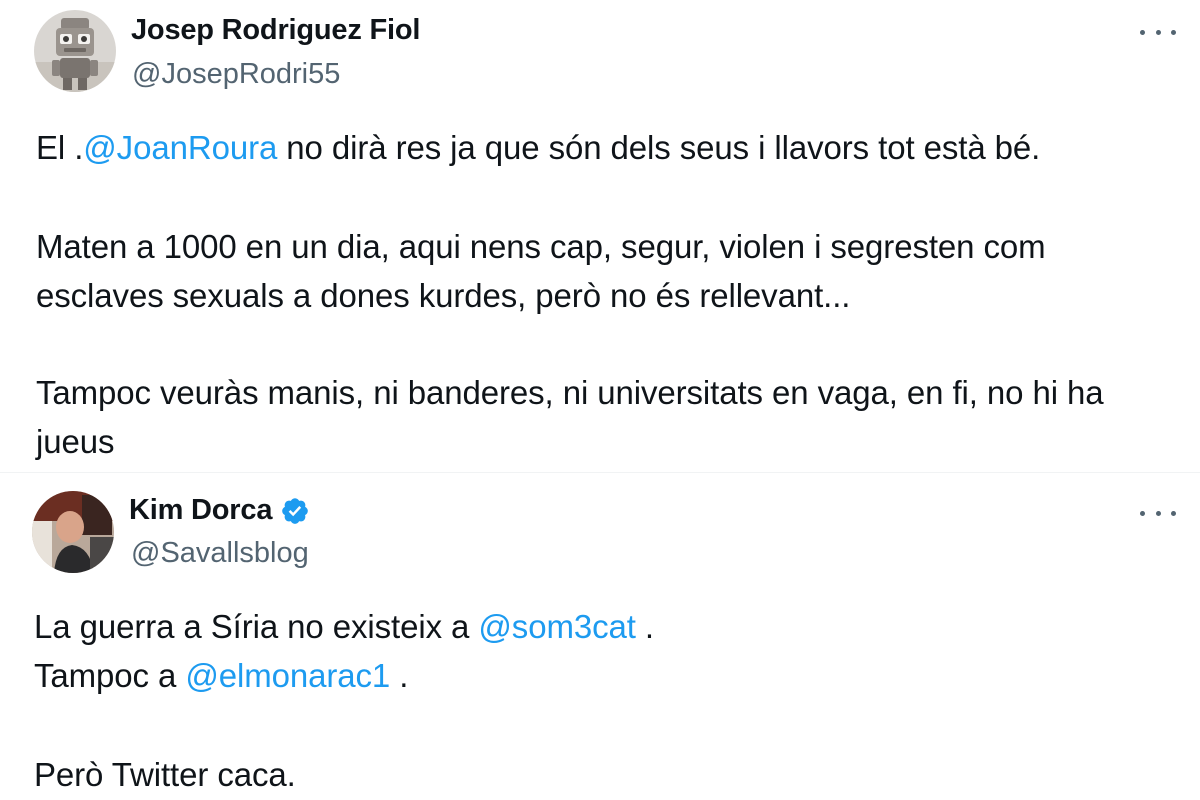 This screenshot has width=1200, height=800. I want to click on robot-avatar-icon, so click(75, 51).